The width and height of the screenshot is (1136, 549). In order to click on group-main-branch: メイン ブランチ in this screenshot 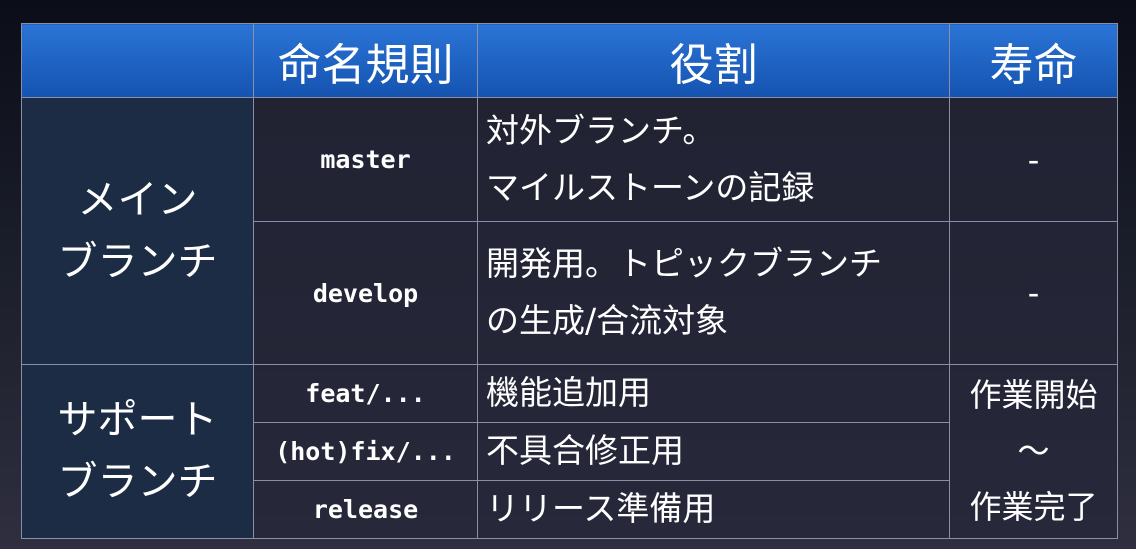, I will do `click(137, 231)`.